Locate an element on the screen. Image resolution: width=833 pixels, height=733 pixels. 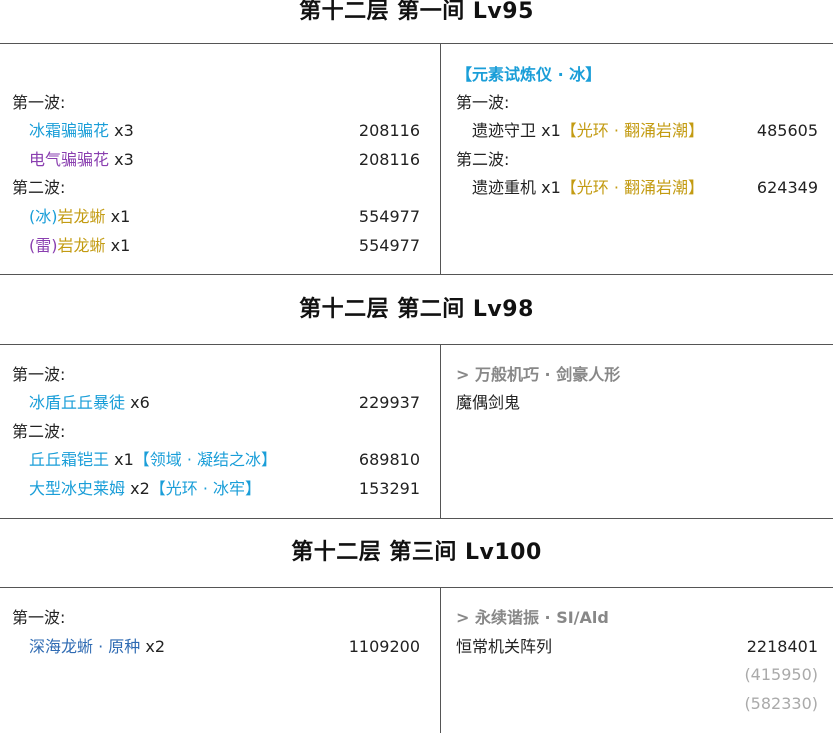
enemy-hp: 1109200 is located at coordinates (384, 646).